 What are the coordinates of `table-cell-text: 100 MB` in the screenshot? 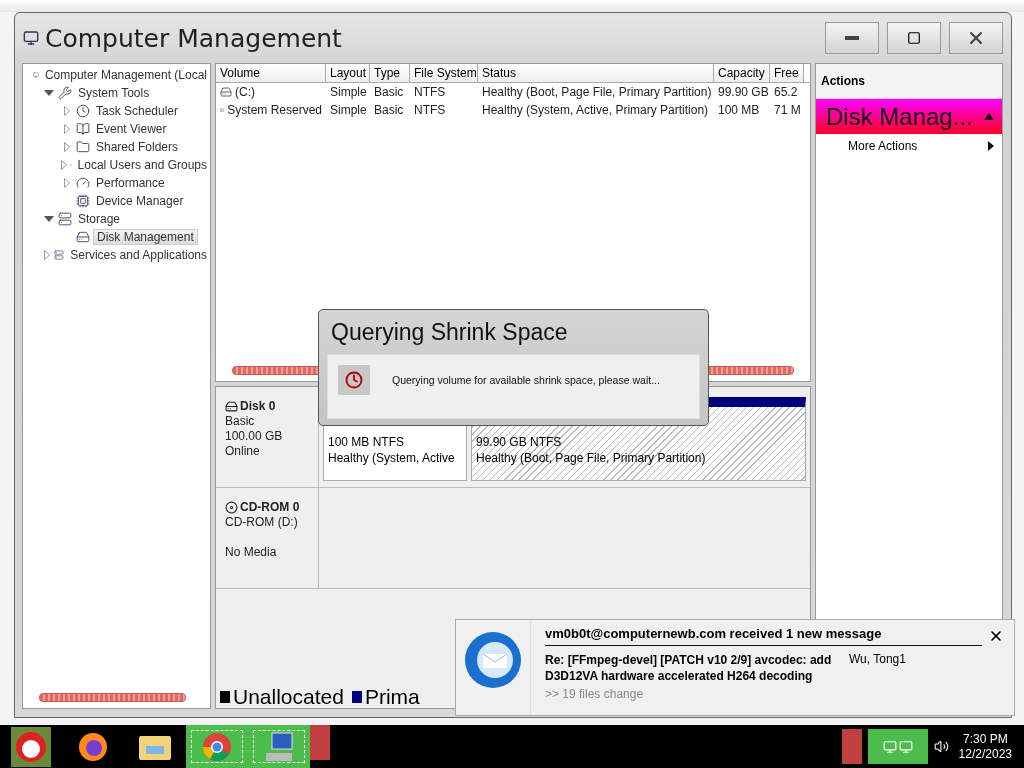 It's located at (739, 110).